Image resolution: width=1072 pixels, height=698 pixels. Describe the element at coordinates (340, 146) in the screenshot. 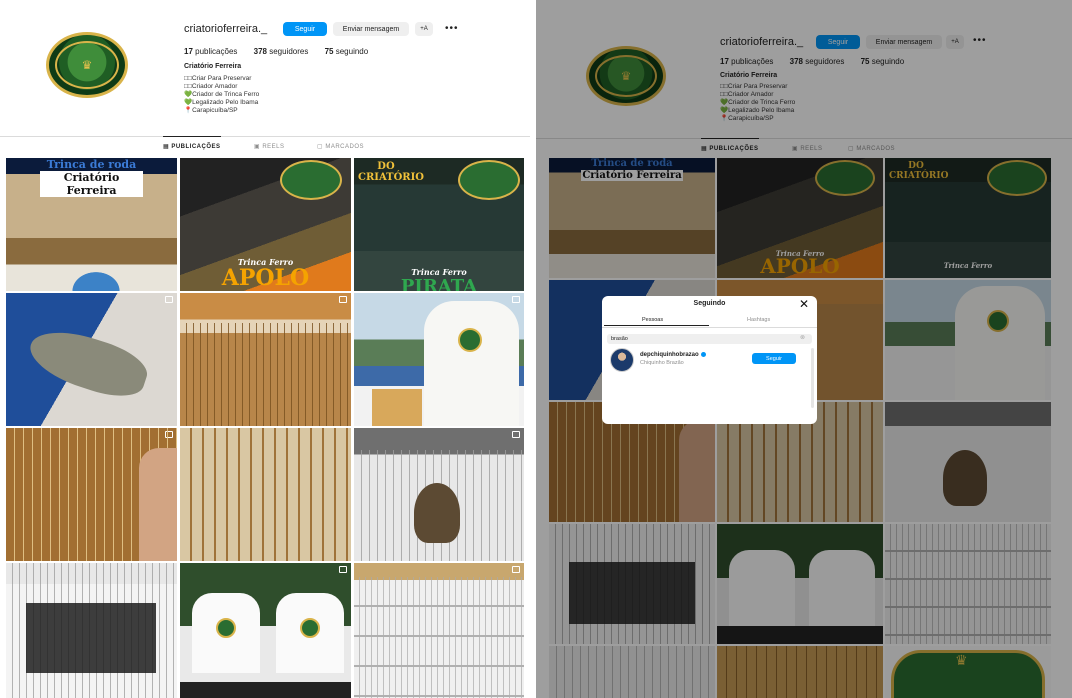

I see `tab-tagged: ▢ MARCADOS` at that location.